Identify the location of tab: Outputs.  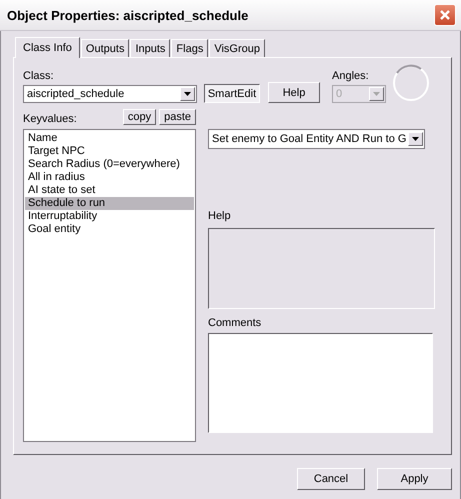
(105, 48).